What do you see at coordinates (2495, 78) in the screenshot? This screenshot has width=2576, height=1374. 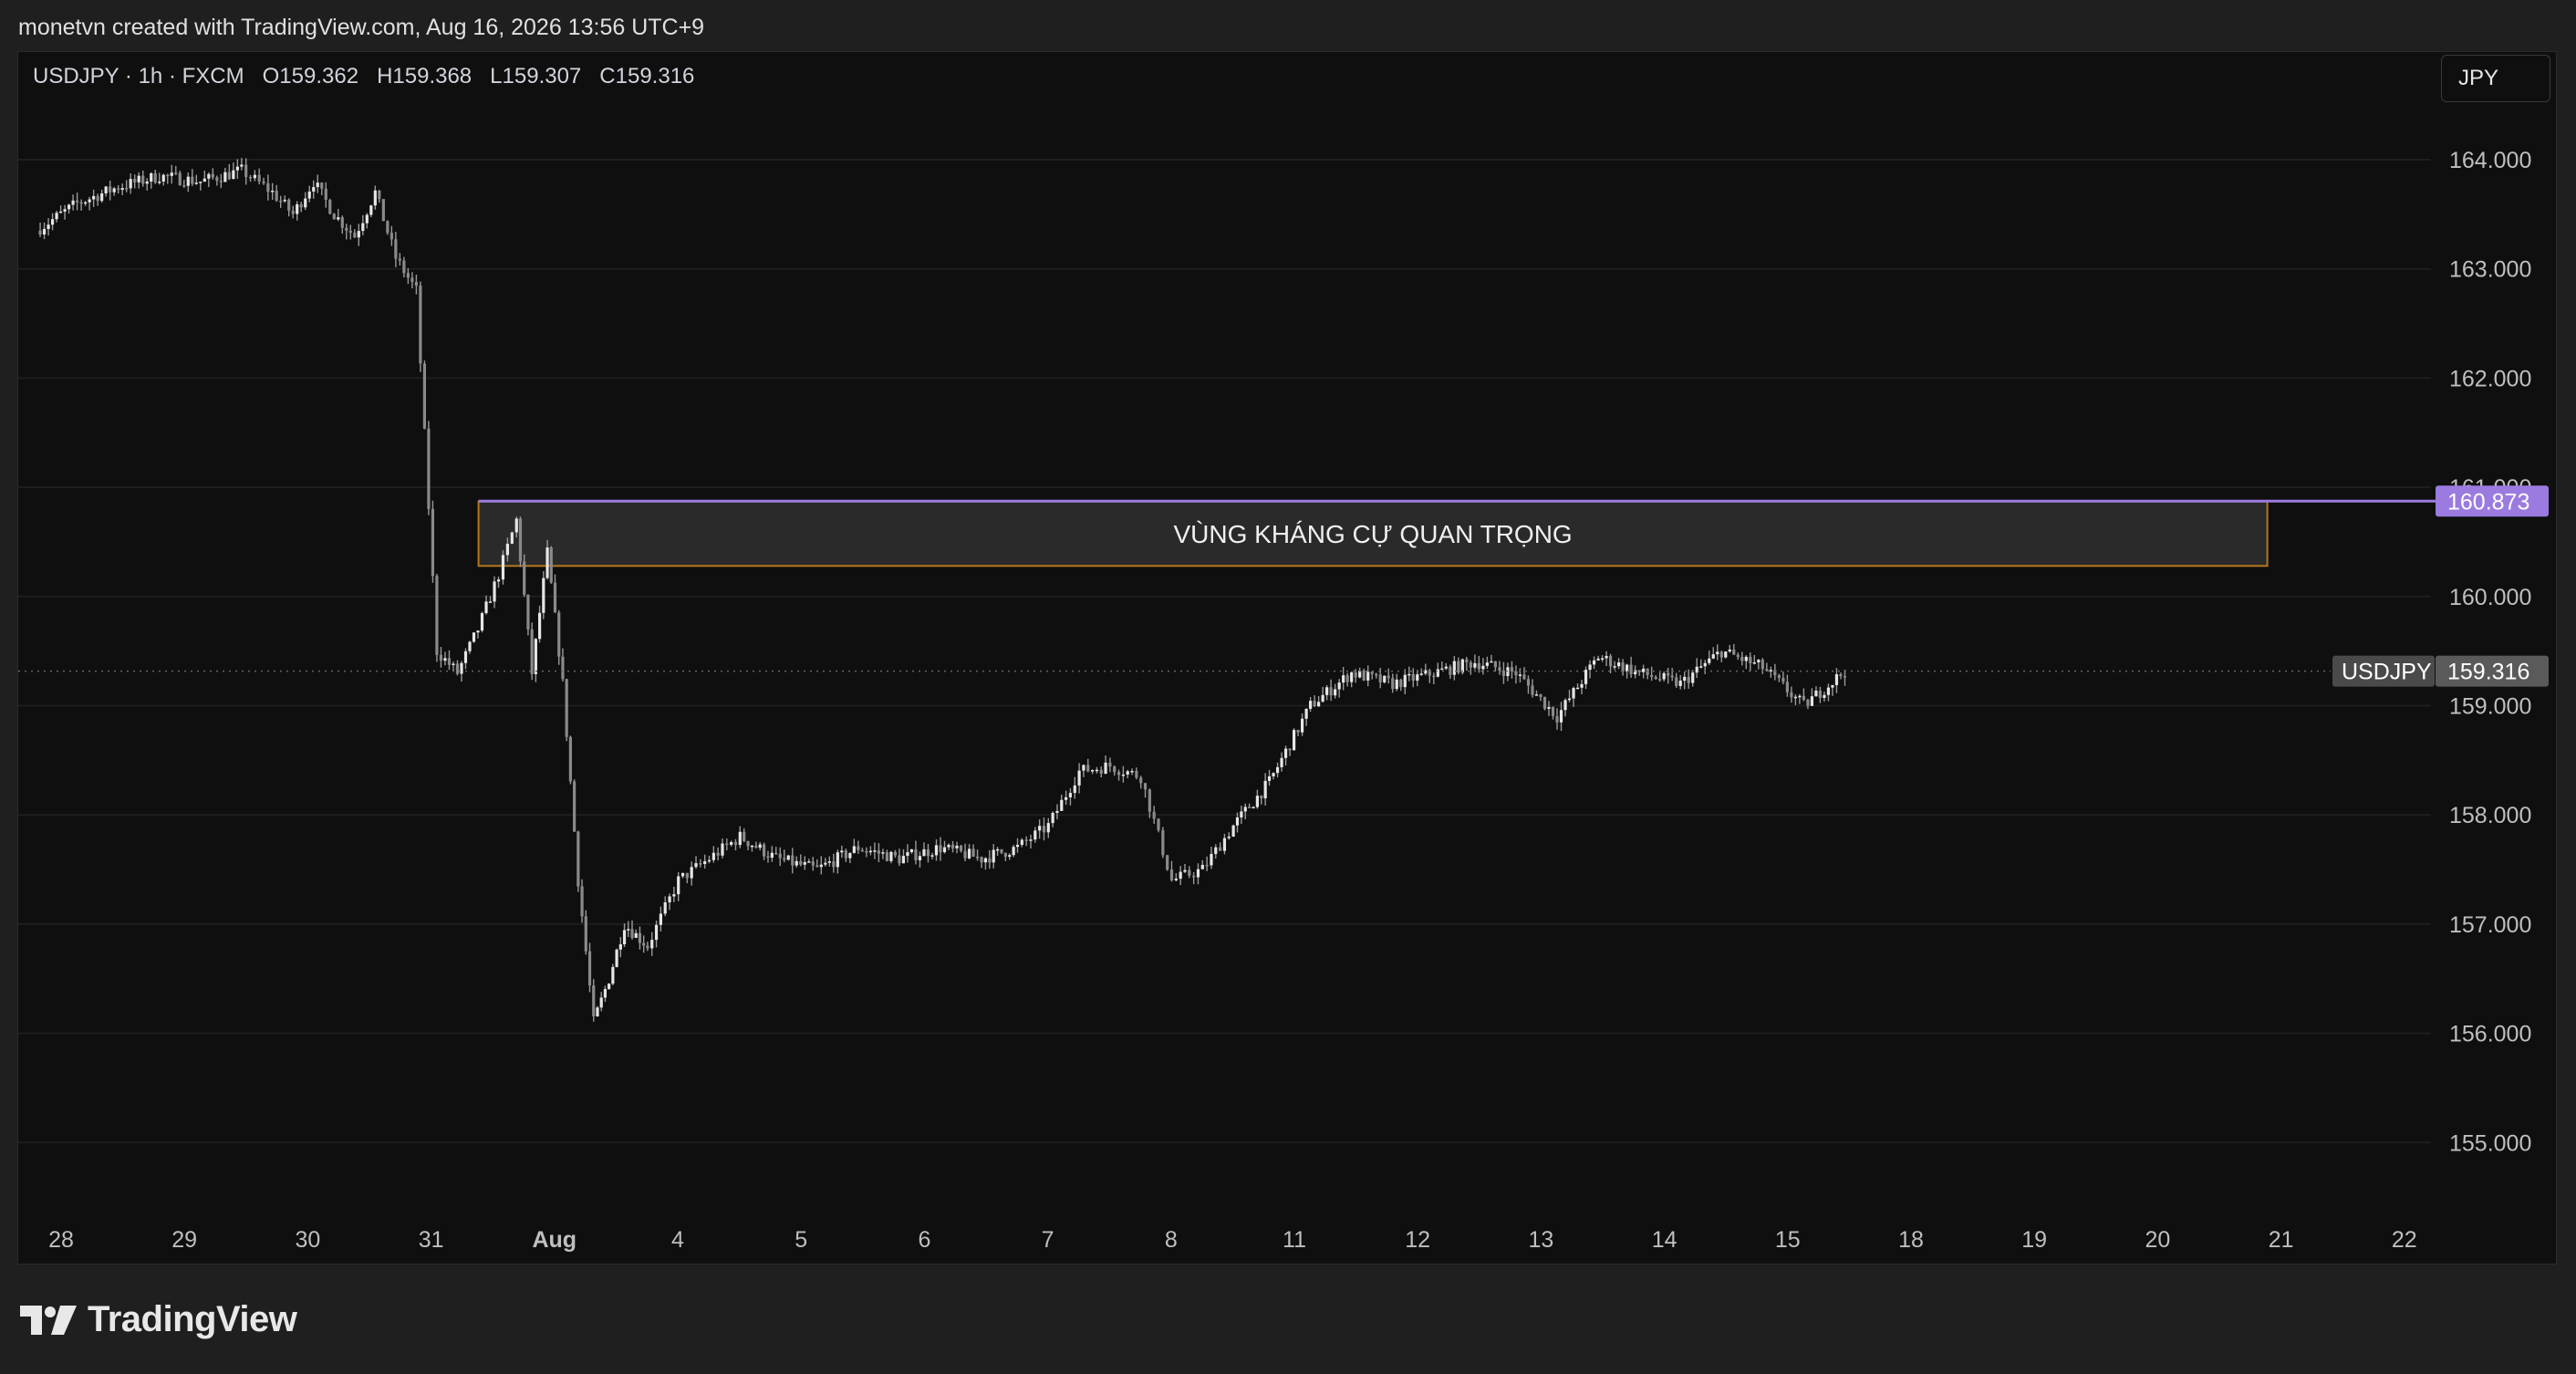 I see `currency-button: JPY` at bounding box center [2495, 78].